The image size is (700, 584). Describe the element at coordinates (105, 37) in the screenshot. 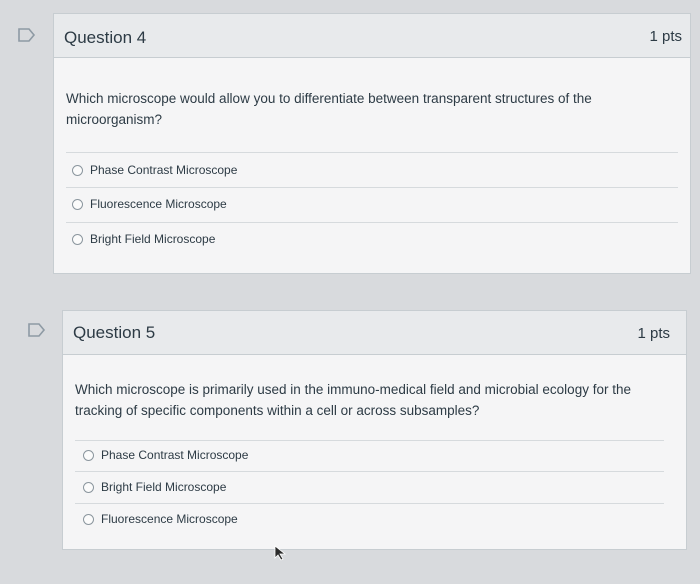

I see `question-4-title: Question 4` at that location.